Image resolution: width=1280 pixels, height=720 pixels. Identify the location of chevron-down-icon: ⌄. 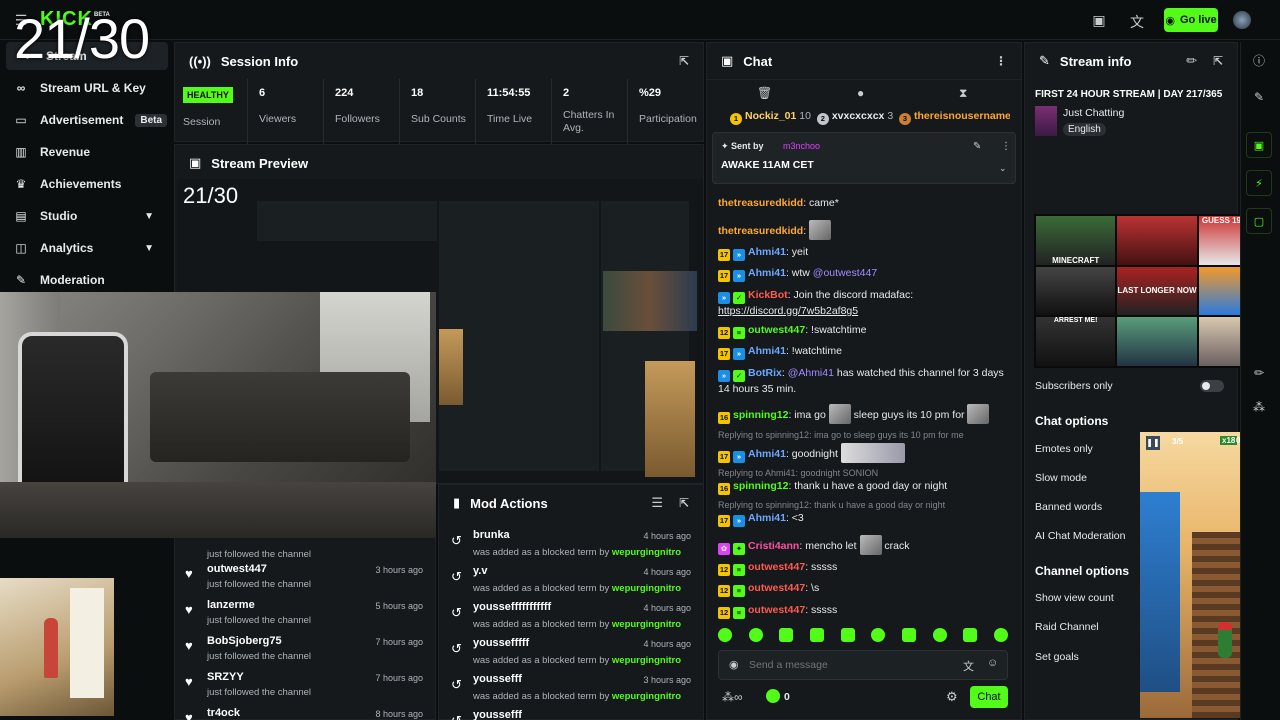
(1003, 168).